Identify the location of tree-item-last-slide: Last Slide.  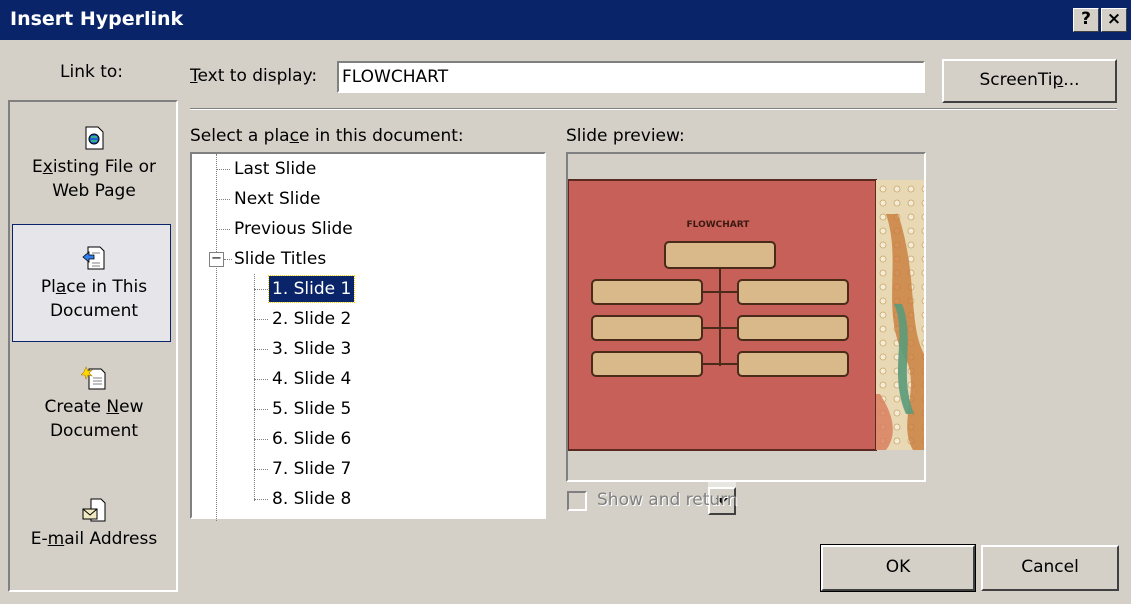
(275, 169).